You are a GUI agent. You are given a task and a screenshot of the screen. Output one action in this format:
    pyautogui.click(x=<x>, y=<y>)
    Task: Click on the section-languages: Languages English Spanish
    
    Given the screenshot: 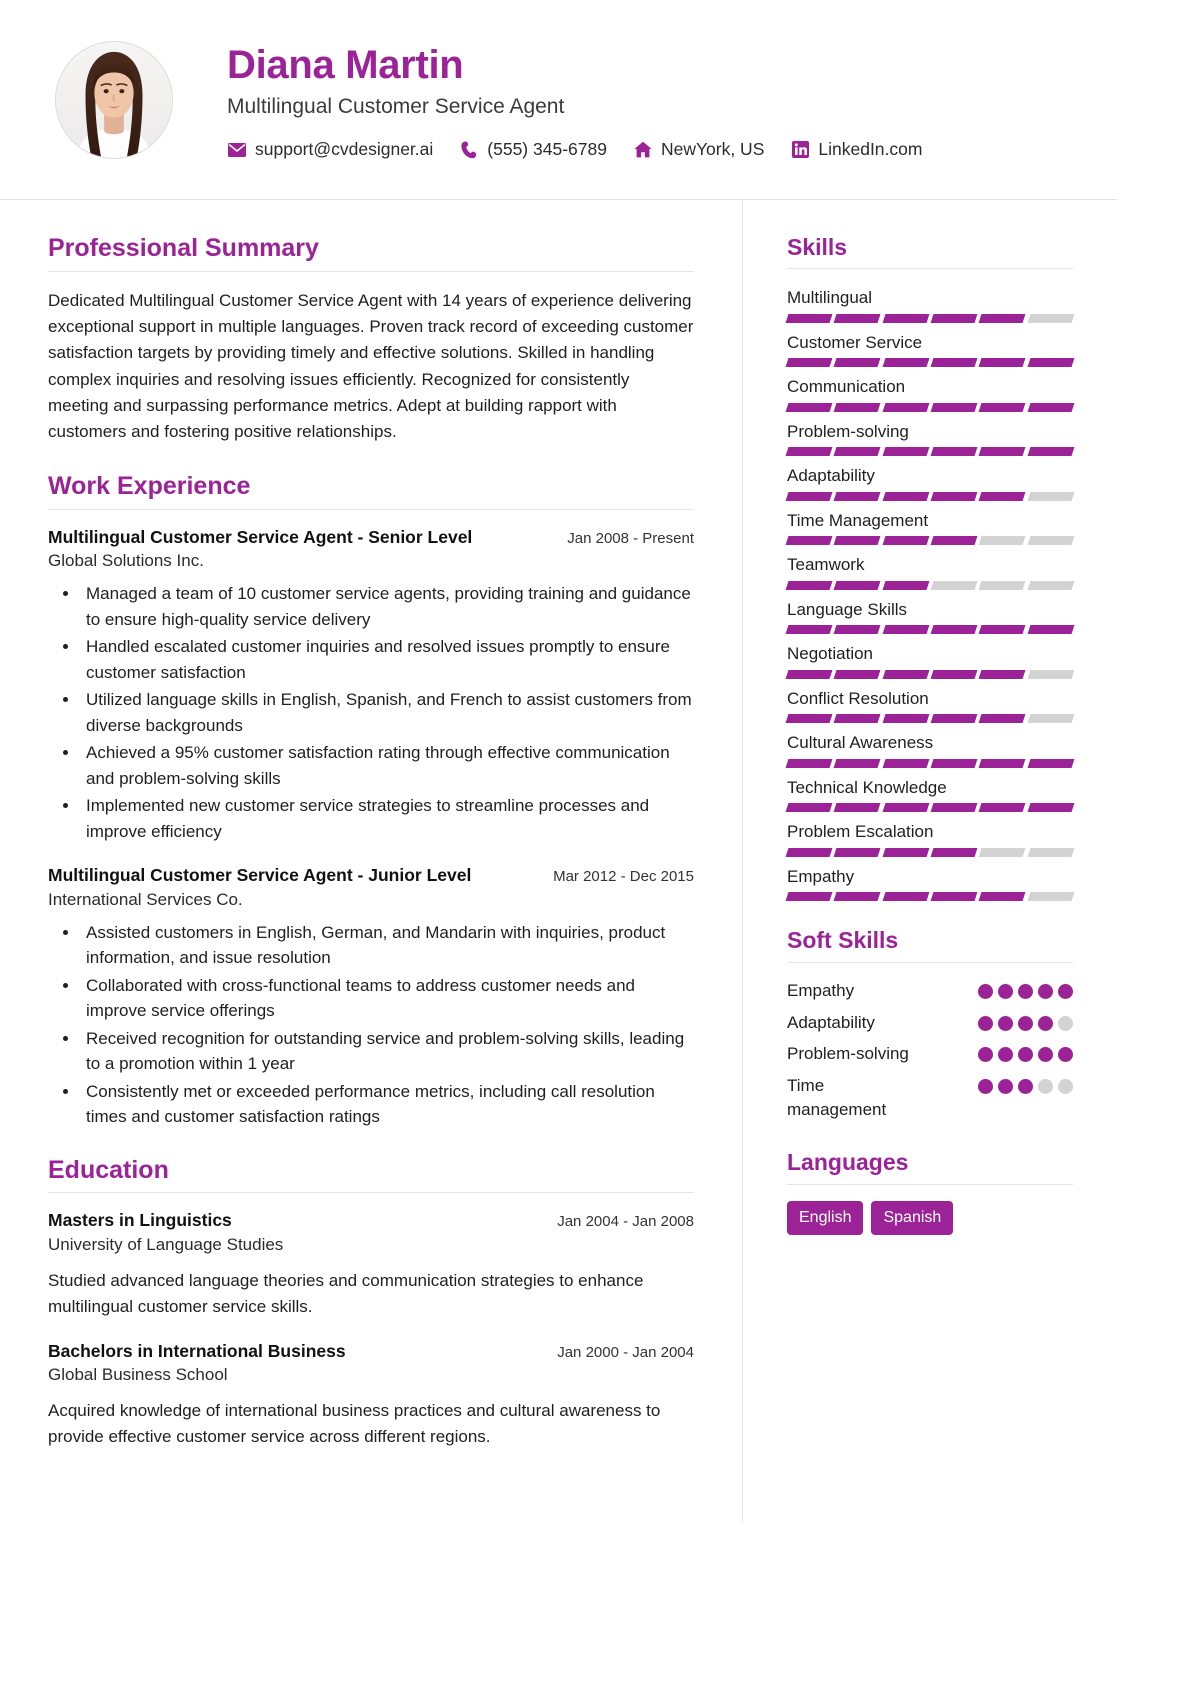 What is the action you would take?
    pyautogui.click(x=930, y=1192)
    